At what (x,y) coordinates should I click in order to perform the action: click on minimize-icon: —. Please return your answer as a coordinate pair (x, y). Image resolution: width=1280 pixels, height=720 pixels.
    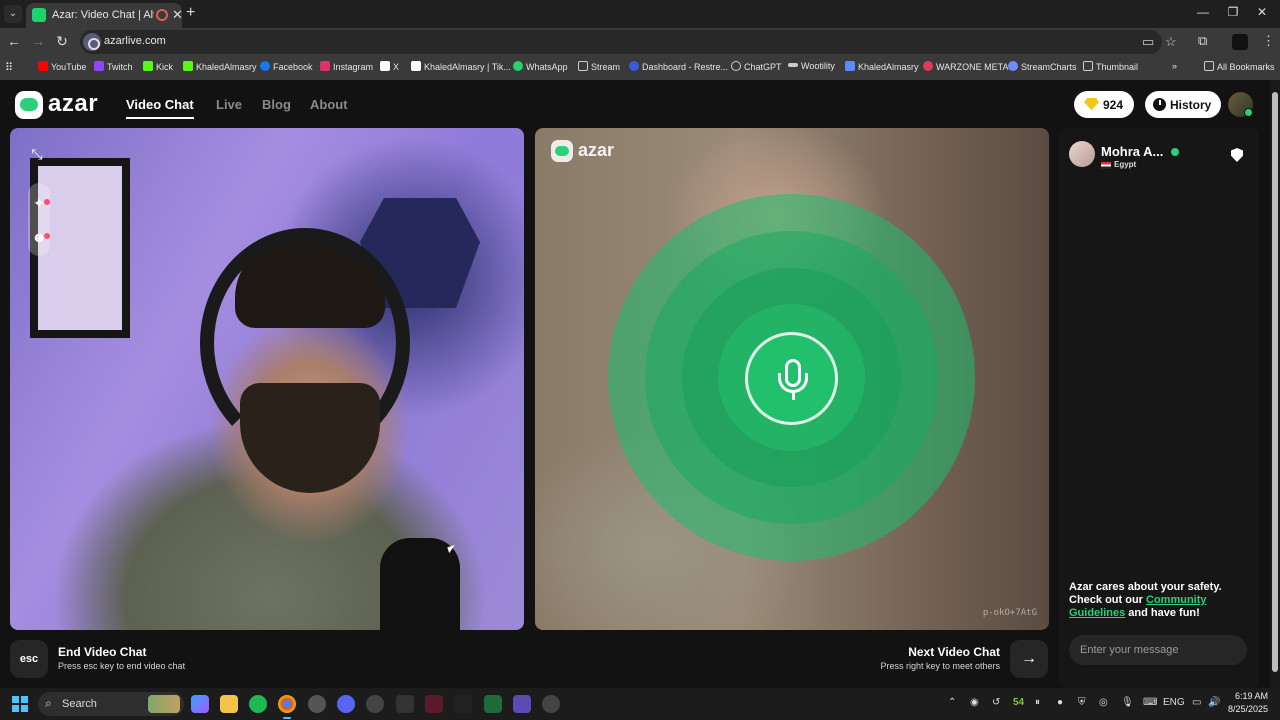
    Looking at the image, I should click on (1203, 12).